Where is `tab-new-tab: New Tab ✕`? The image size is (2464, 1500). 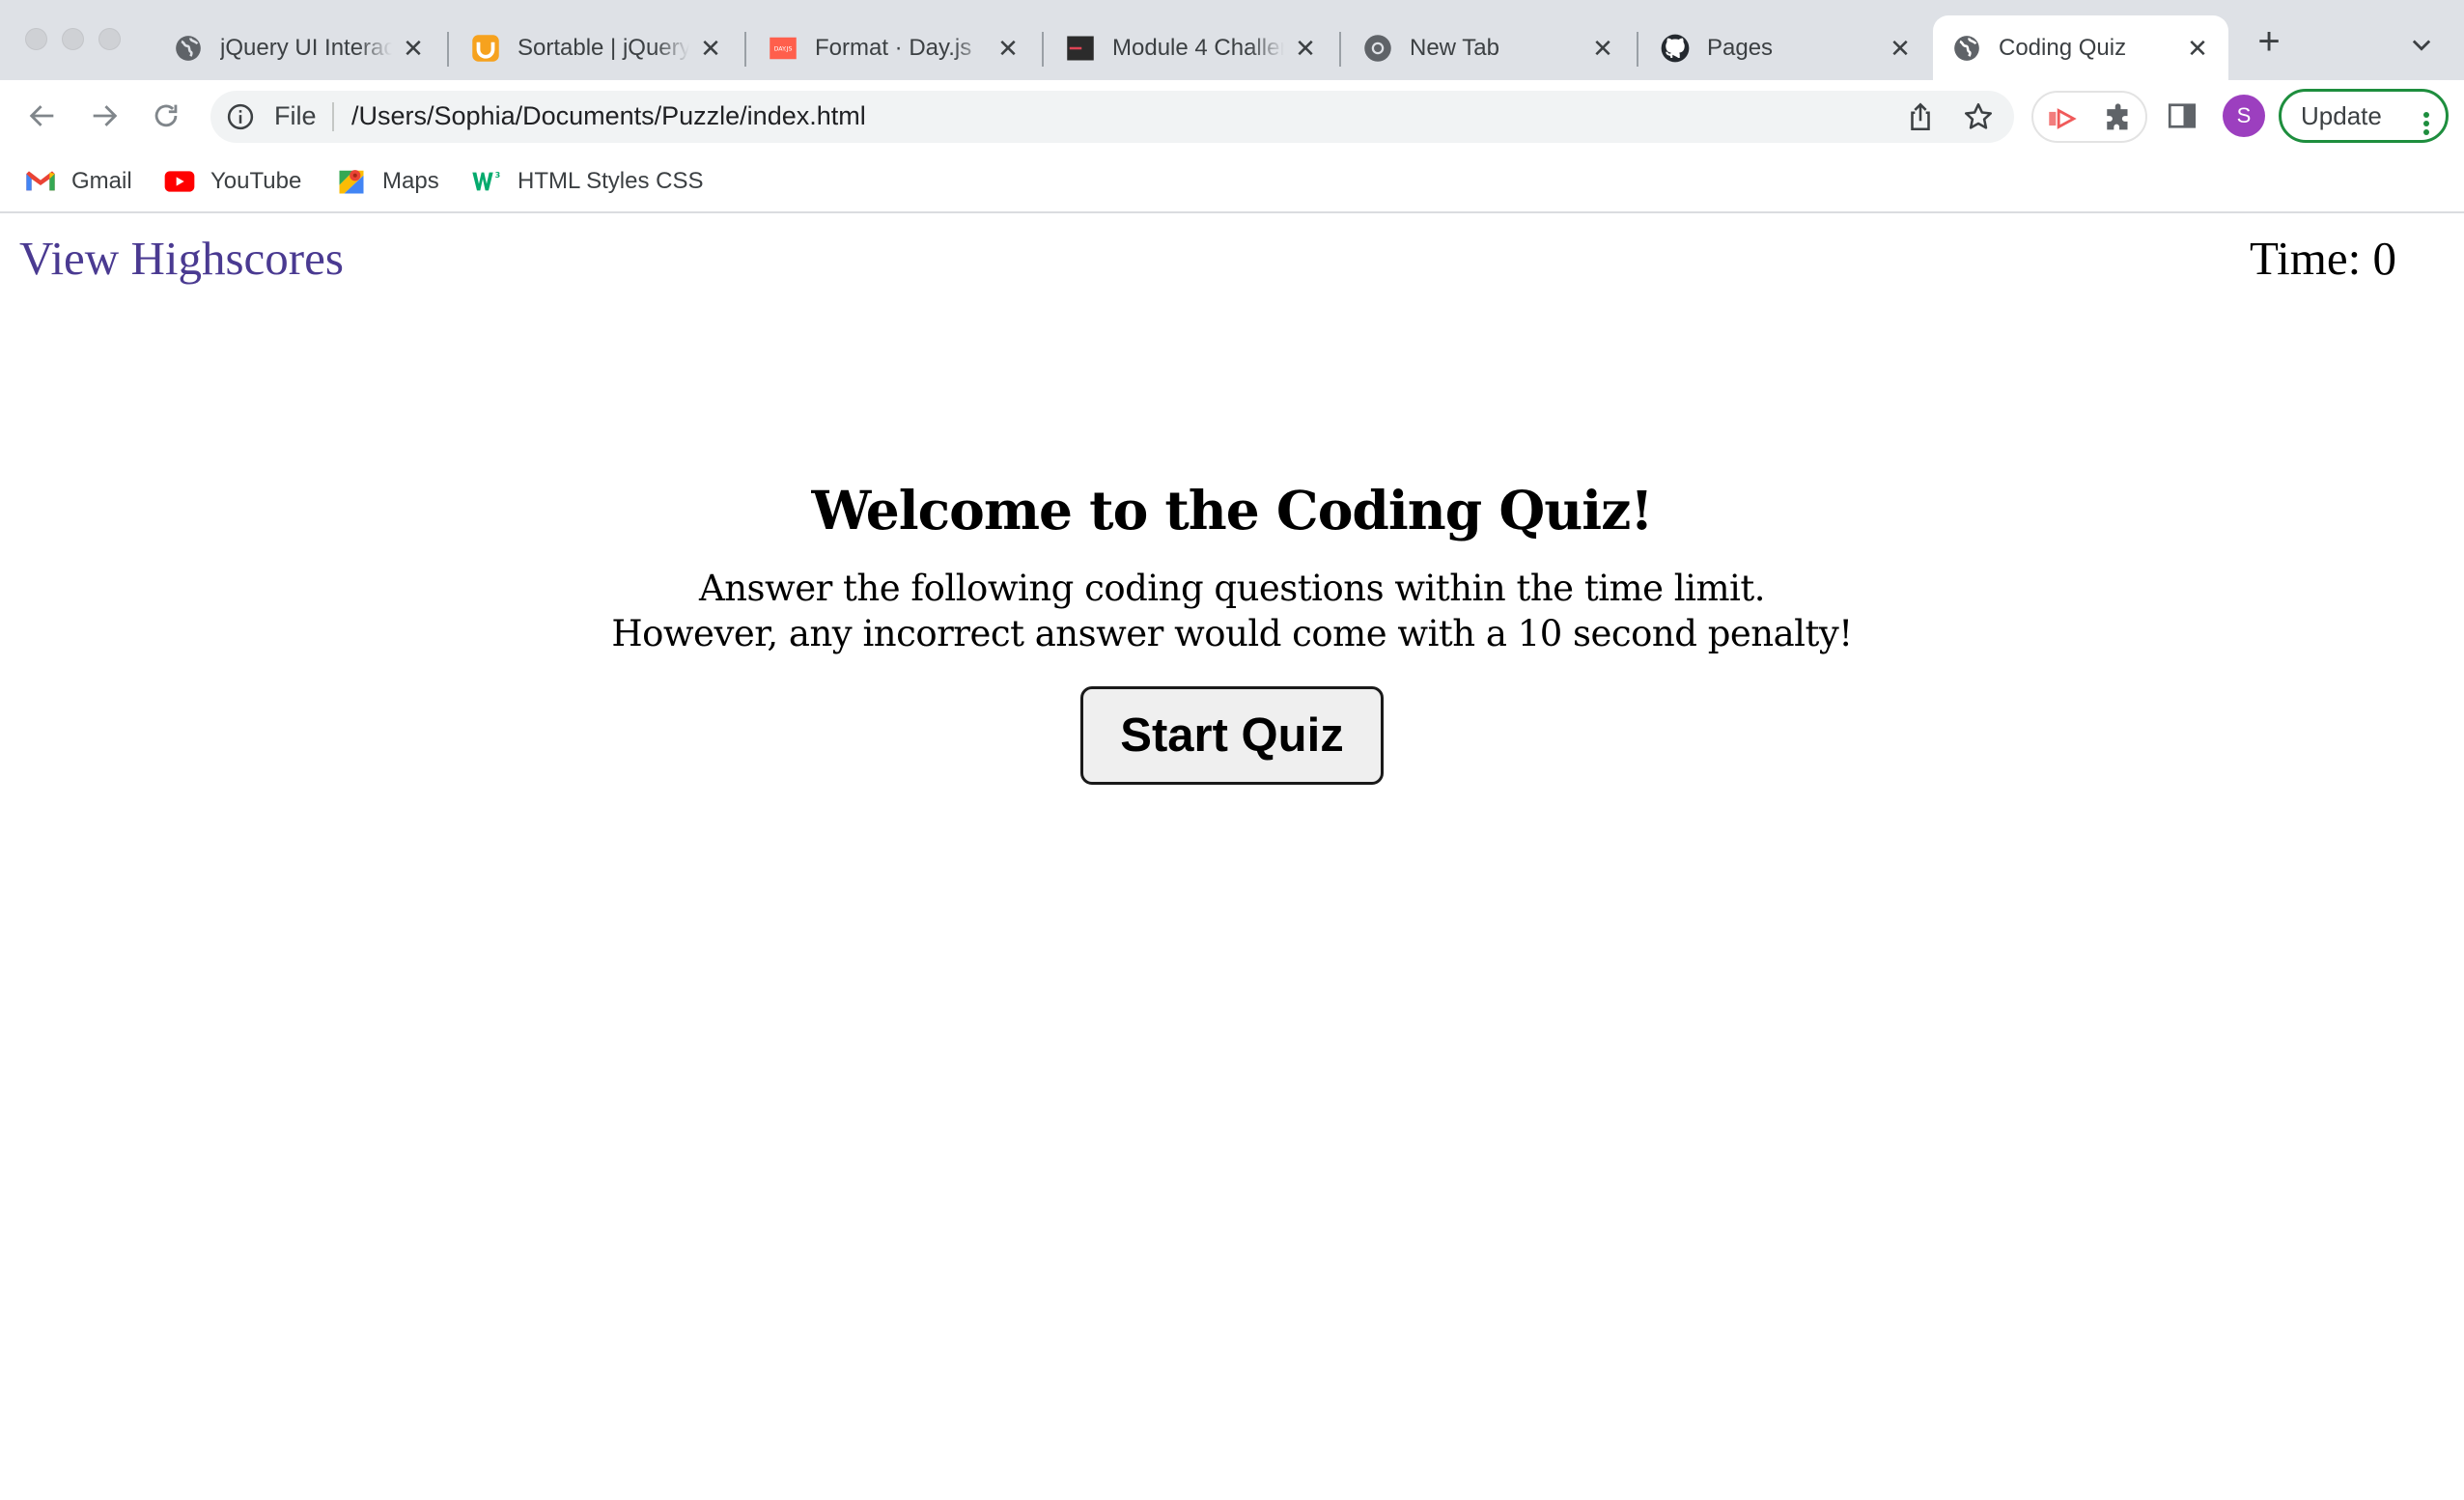
tab-new-tab: New Tab ✕ is located at coordinates (1489, 47).